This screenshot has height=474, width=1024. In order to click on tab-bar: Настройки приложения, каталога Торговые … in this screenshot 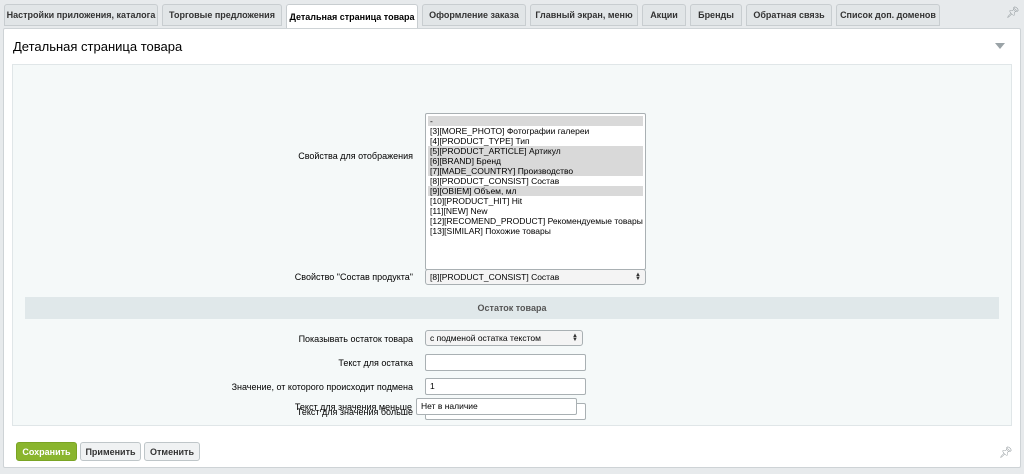, I will do `click(512, 14)`.